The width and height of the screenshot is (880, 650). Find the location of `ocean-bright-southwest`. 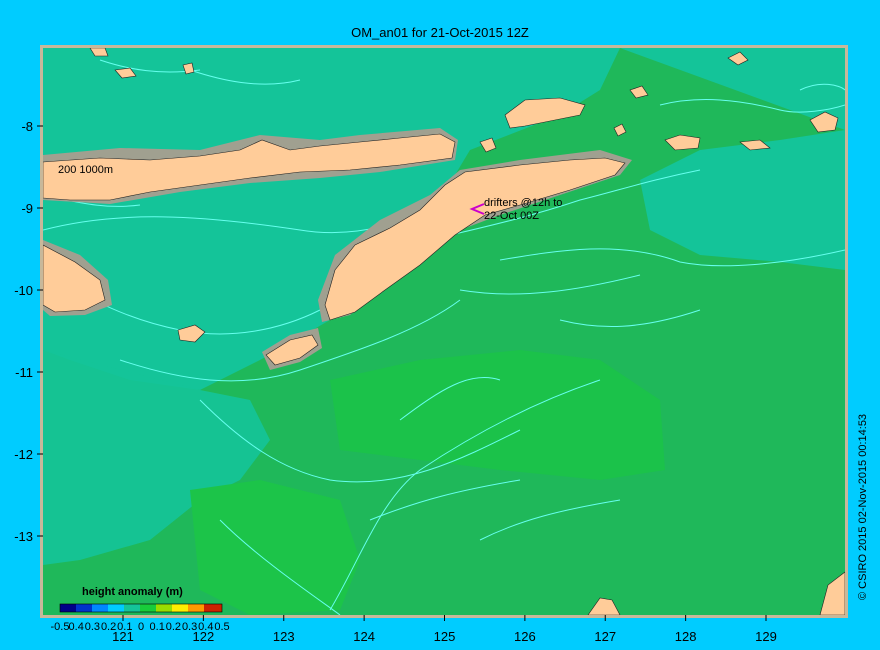

ocean-bright-southwest is located at coordinates (275, 547).